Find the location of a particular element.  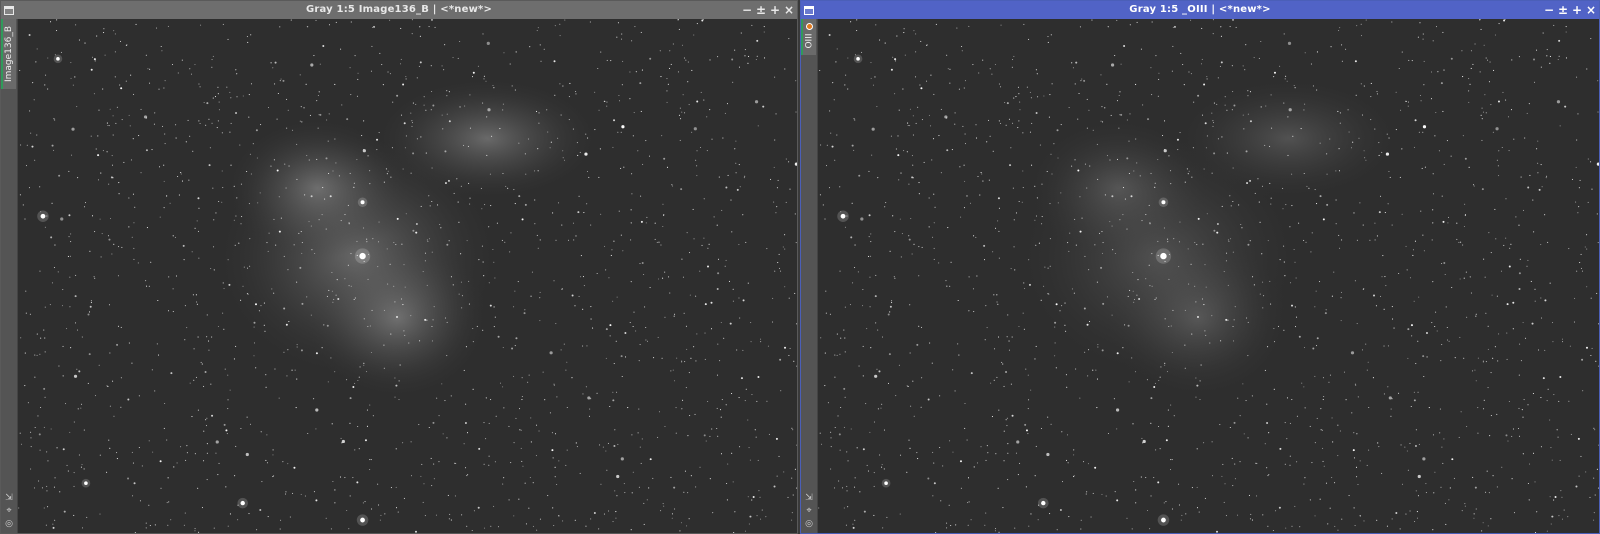

view-identifier-label: OIII is located at coordinates (809, 41).